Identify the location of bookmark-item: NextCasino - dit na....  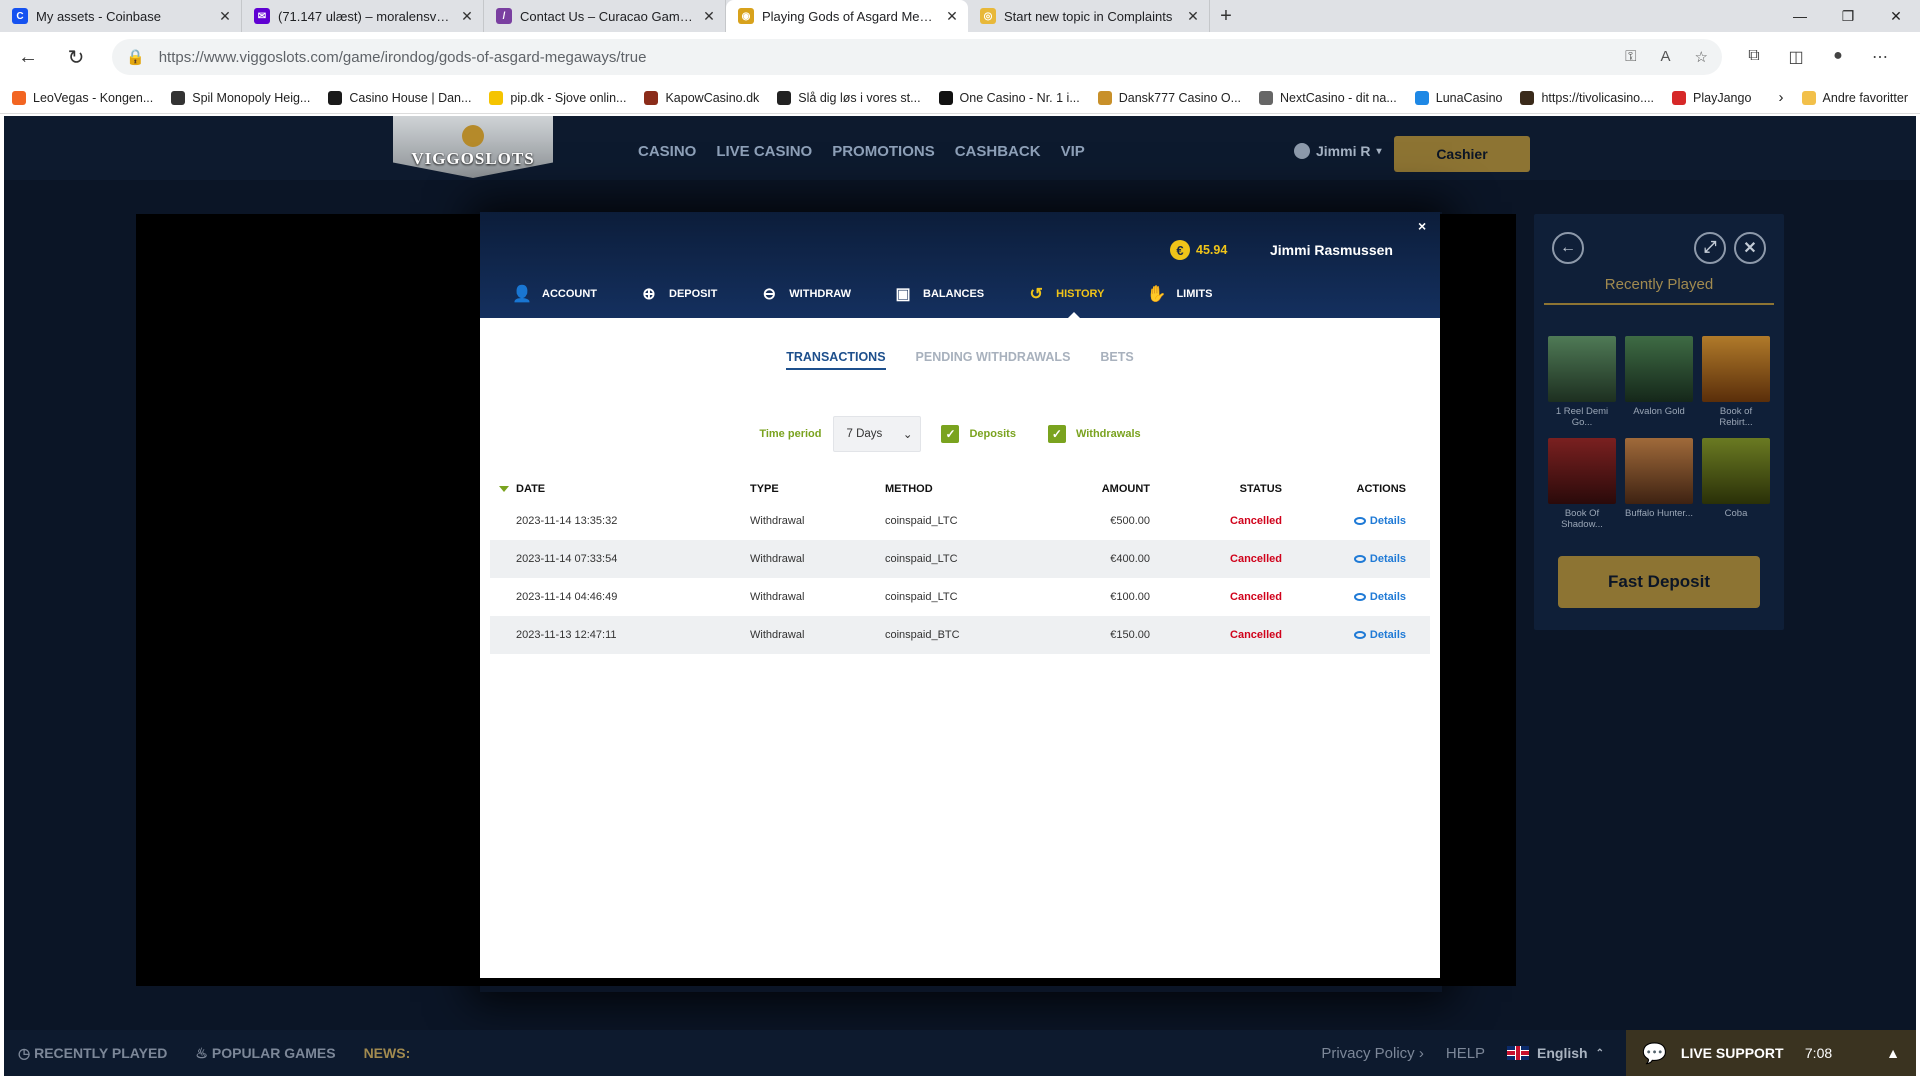
(1328, 97).